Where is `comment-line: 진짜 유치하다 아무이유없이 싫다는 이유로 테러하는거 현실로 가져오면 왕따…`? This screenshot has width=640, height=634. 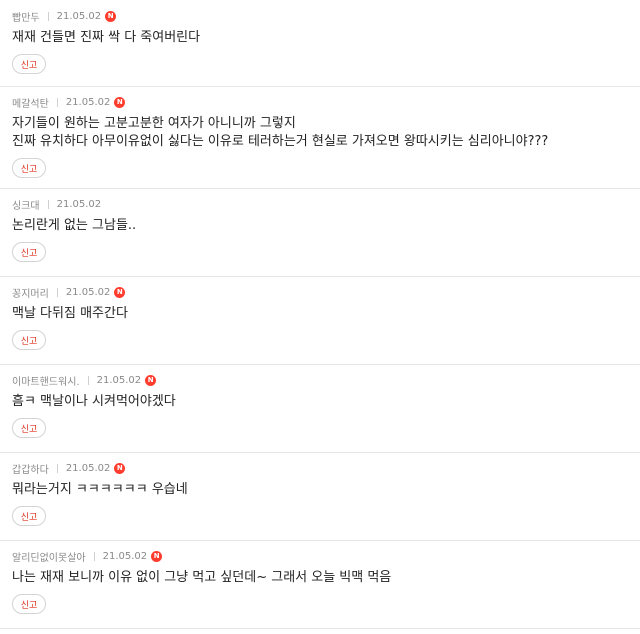 comment-line: 진짜 유치하다 아무이유없이 싫다는 이유로 테러하는거 현실로 가져오면 왕따… is located at coordinates (280, 141).